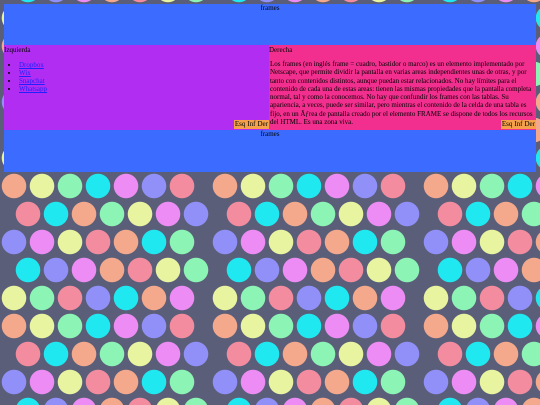  Describe the element at coordinates (144, 89) in the screenshot. I see `list-item: Whatsapp` at that location.